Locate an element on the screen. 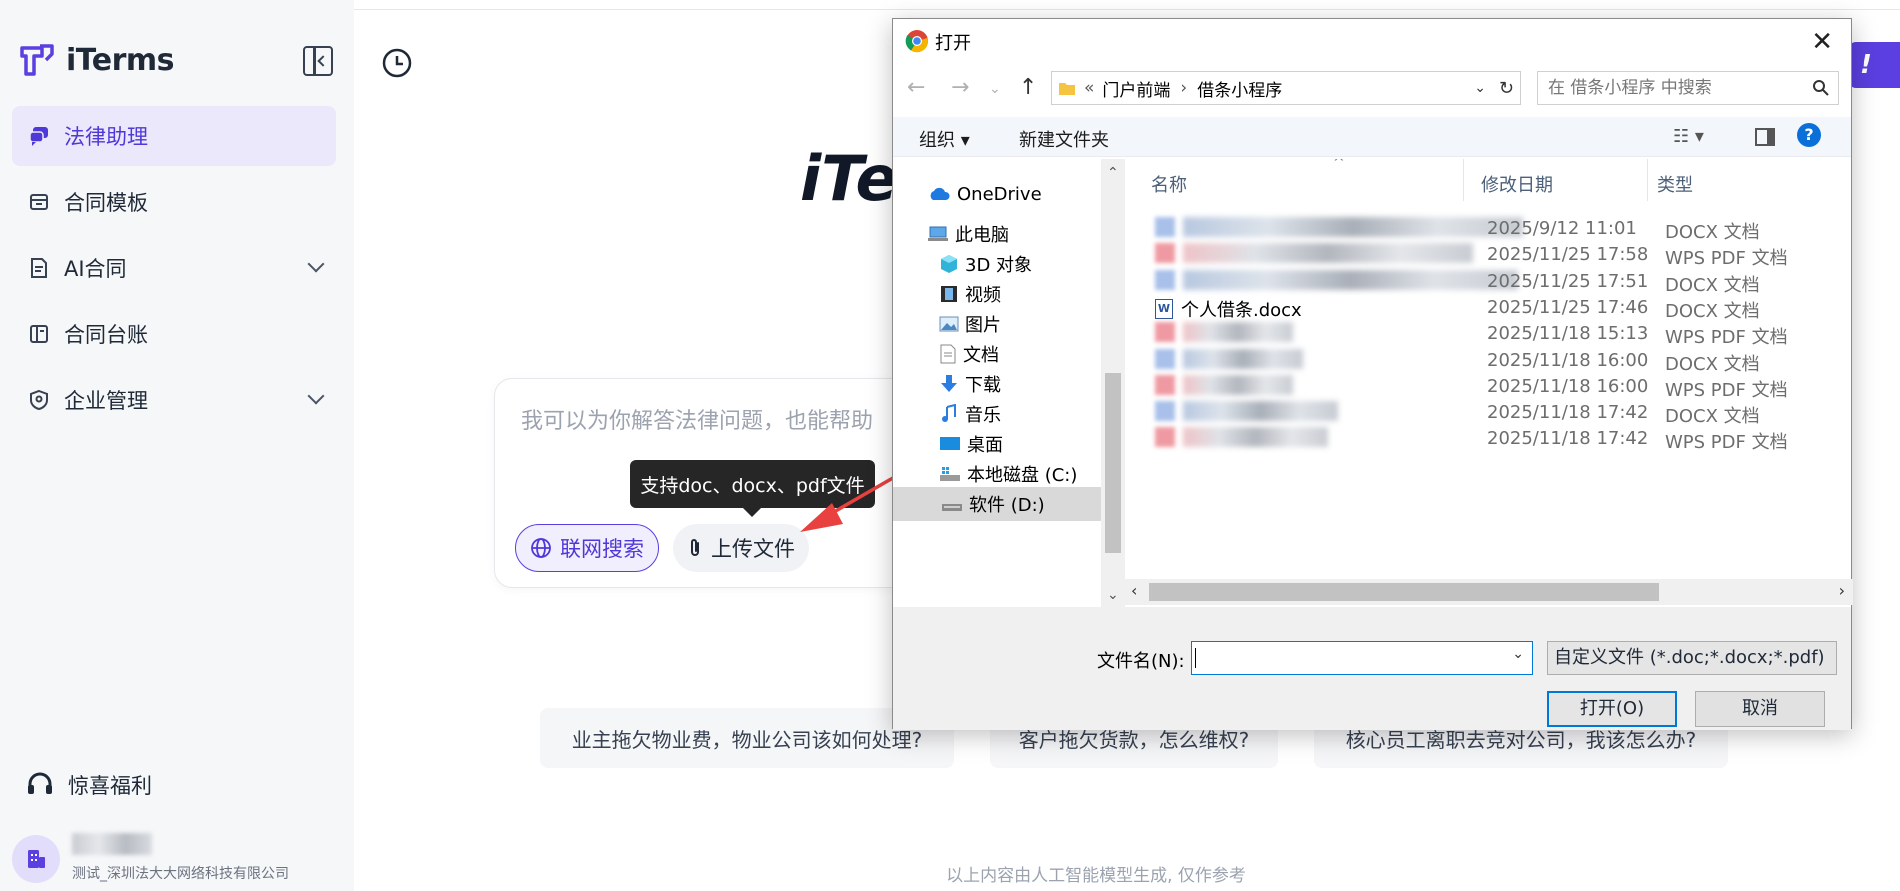 Image resolution: width=1900 pixels, height=891 pixels. cancel-button: 取消 is located at coordinates (1760, 709).